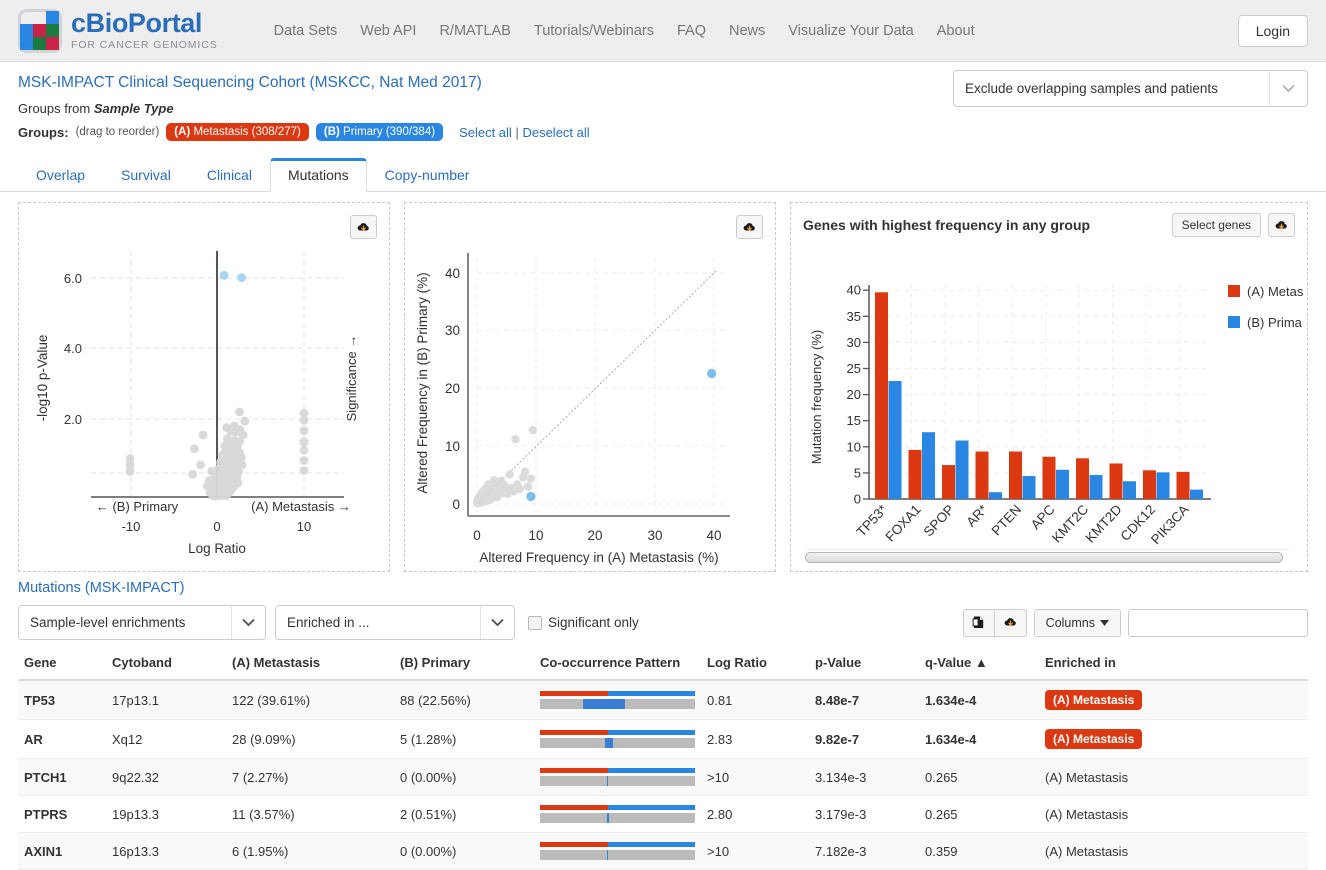 This screenshot has width=1326, height=870. I want to click on overlap-mode-select: Exclude overlapping samples and patients, so click(1130, 88).